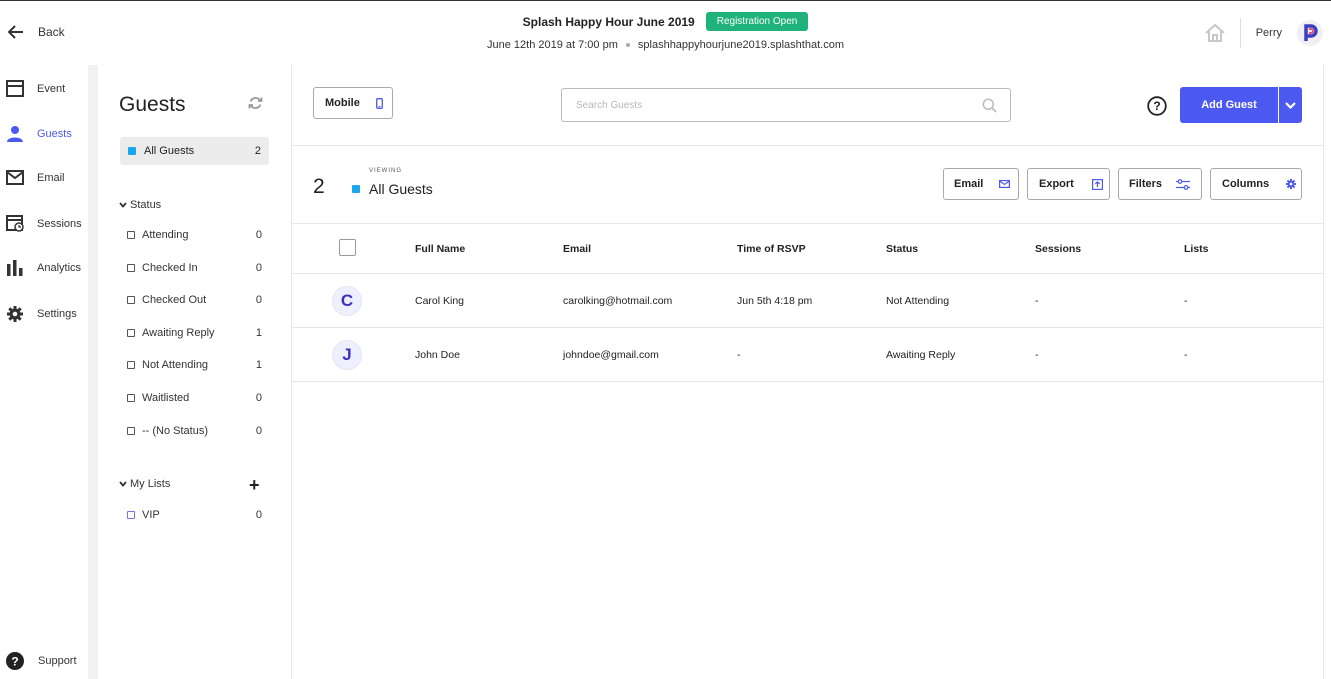 The width and height of the screenshot is (1331, 679). Describe the element at coordinates (150, 484) in the screenshot. I see `my-lists-header: My Lists` at that location.